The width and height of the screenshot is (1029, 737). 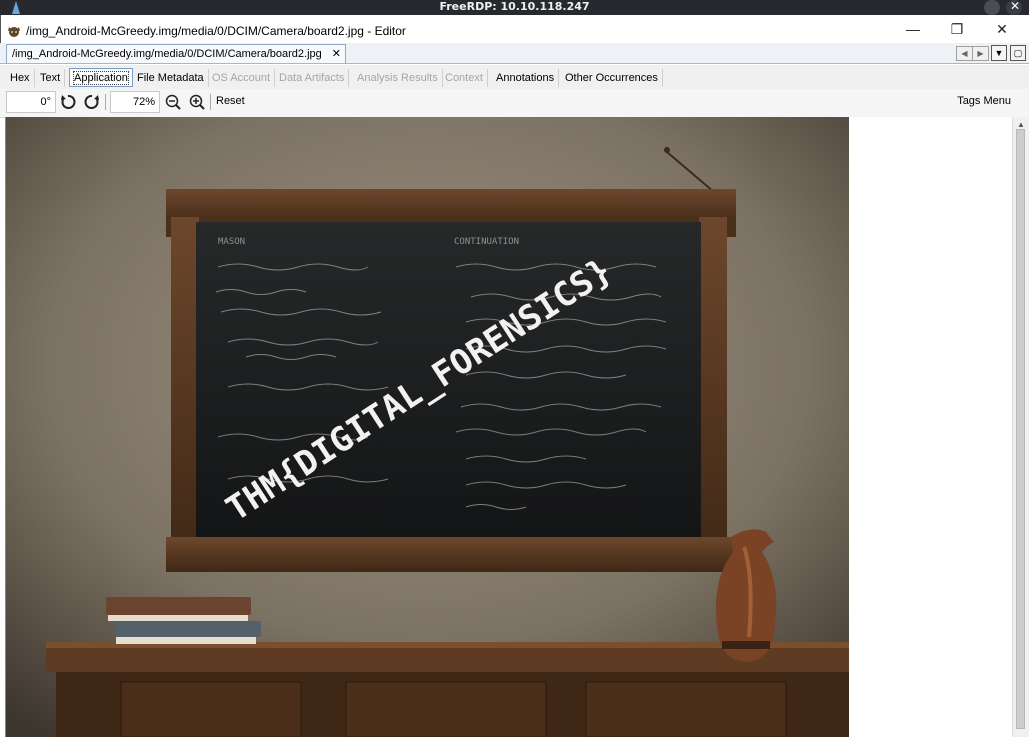 I want to click on tab-file-metadata: File Metadata, so click(x=171, y=78).